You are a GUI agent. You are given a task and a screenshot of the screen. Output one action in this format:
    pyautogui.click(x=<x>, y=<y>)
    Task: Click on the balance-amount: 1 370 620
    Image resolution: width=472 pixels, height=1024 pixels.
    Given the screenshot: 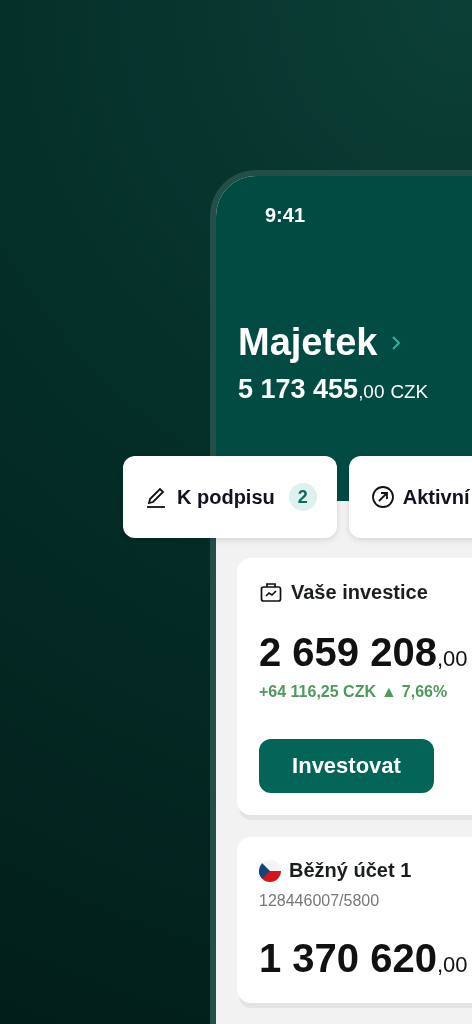 What is the action you would take?
    pyautogui.click(x=348, y=958)
    